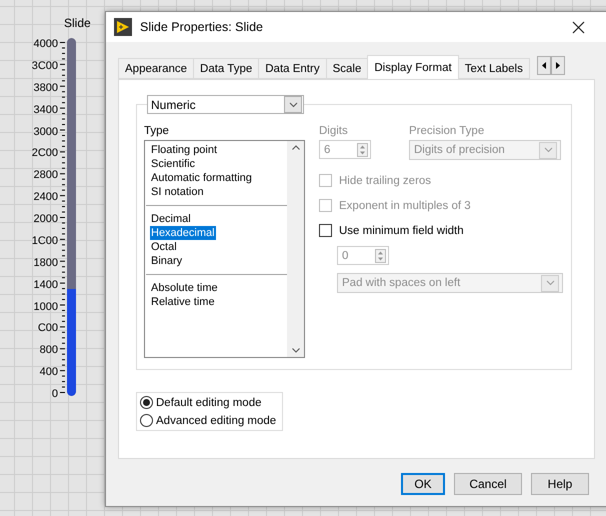 The width and height of the screenshot is (606, 516). I want to click on tab: Data Entry, so click(292, 68).